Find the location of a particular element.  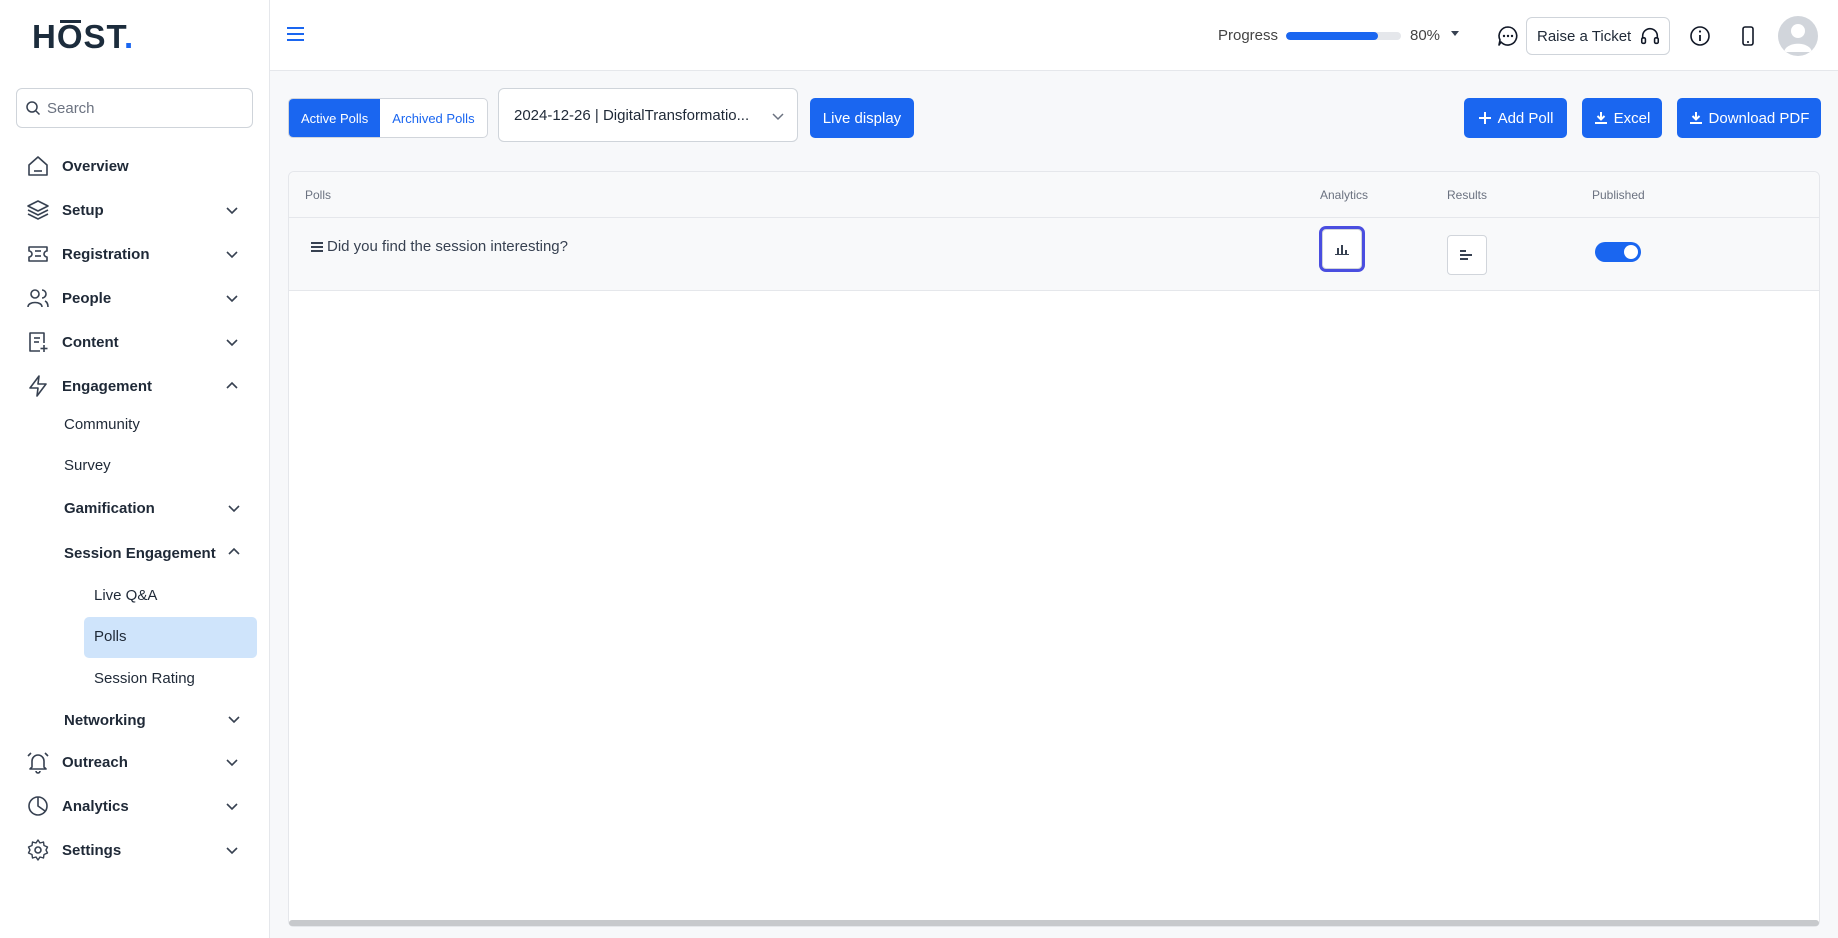

sidebar-item-setup: Setup is located at coordinates (135, 210).